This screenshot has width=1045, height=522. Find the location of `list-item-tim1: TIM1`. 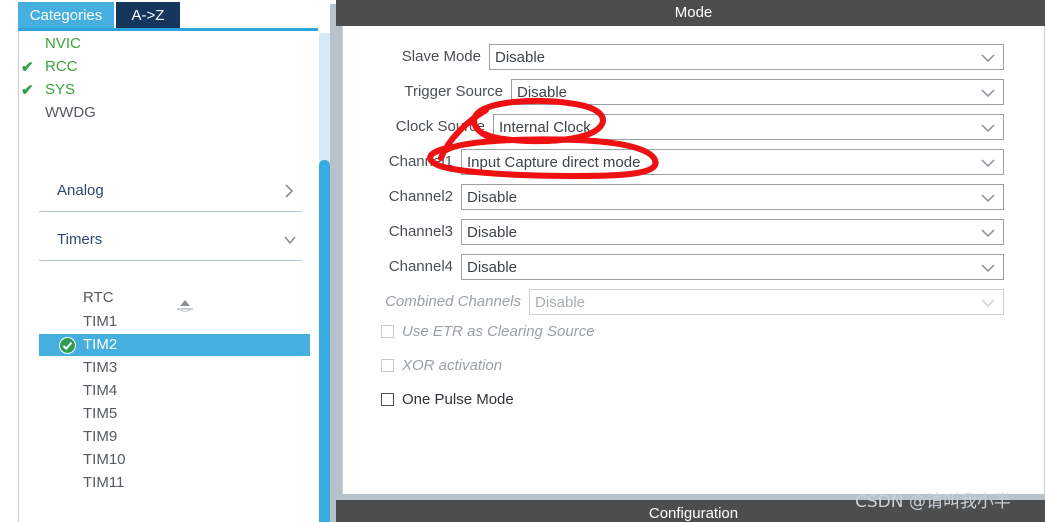

list-item-tim1: TIM1 is located at coordinates (174, 322).